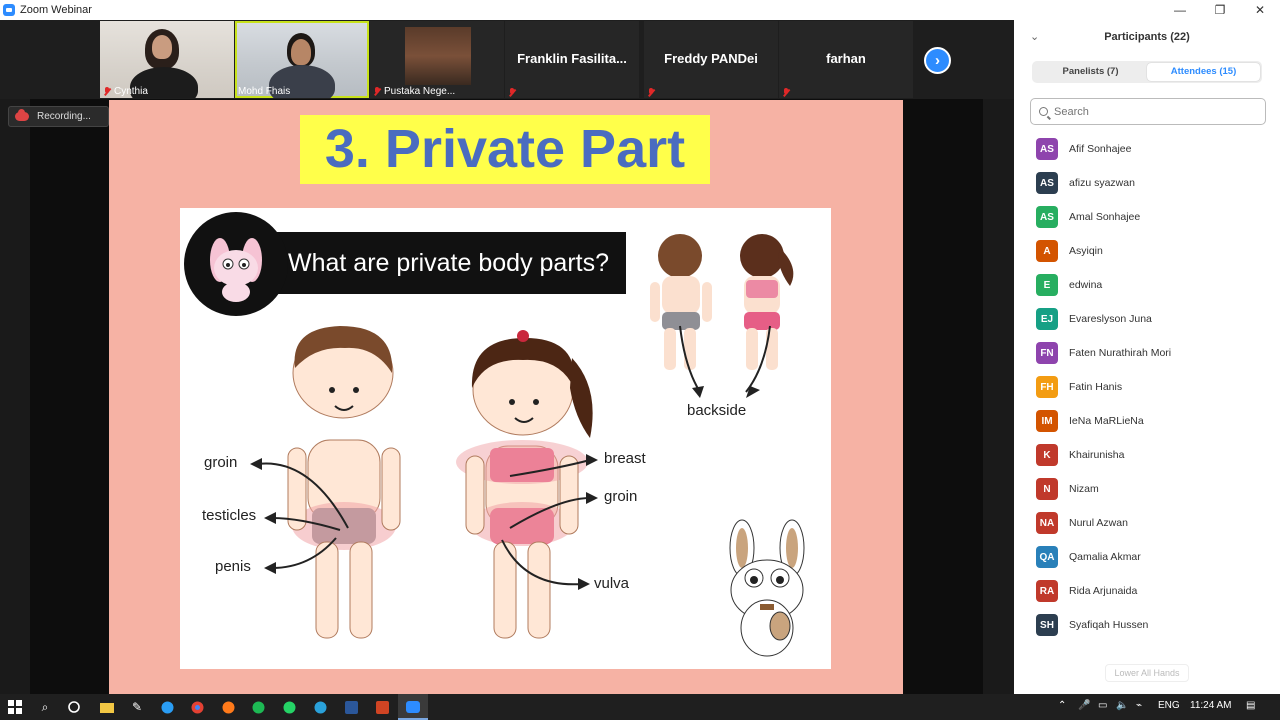  Describe the element at coordinates (1203, 72) in the screenshot. I see `tab-attendees: Attendees (15)` at that location.